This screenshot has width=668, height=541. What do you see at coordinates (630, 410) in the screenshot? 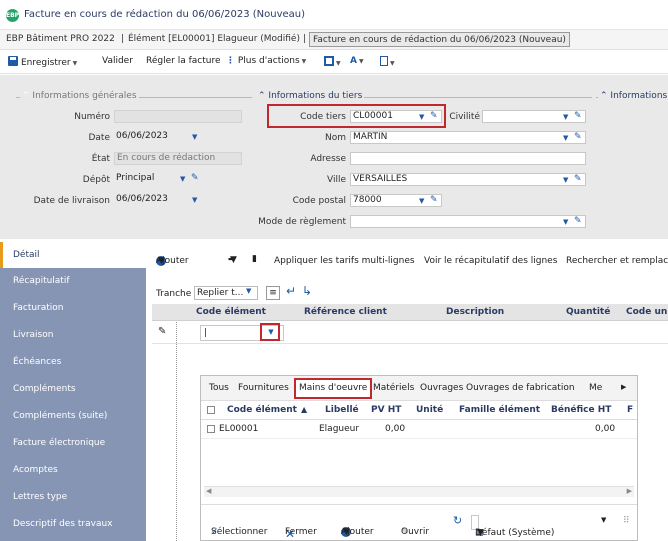
I see `picker-col-more: F` at bounding box center [630, 410].